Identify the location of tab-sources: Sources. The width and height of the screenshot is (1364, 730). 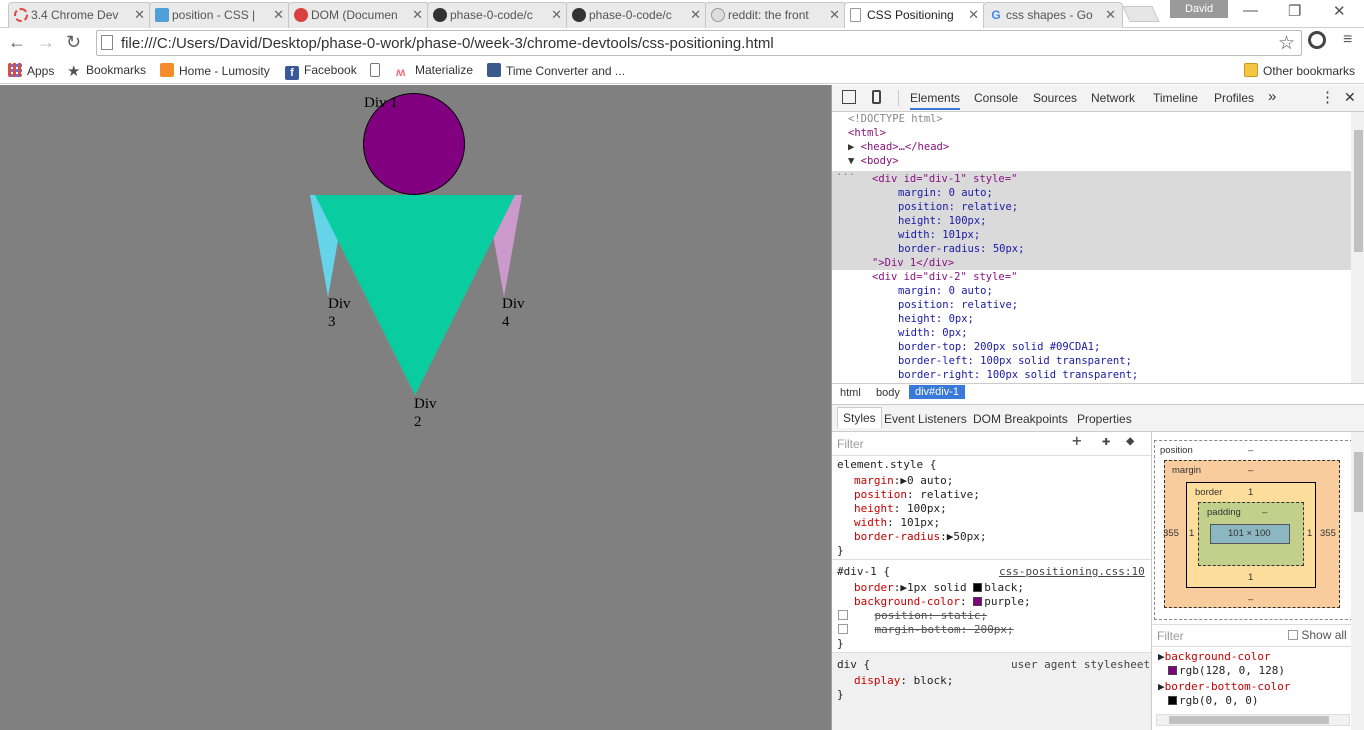
(1055, 98).